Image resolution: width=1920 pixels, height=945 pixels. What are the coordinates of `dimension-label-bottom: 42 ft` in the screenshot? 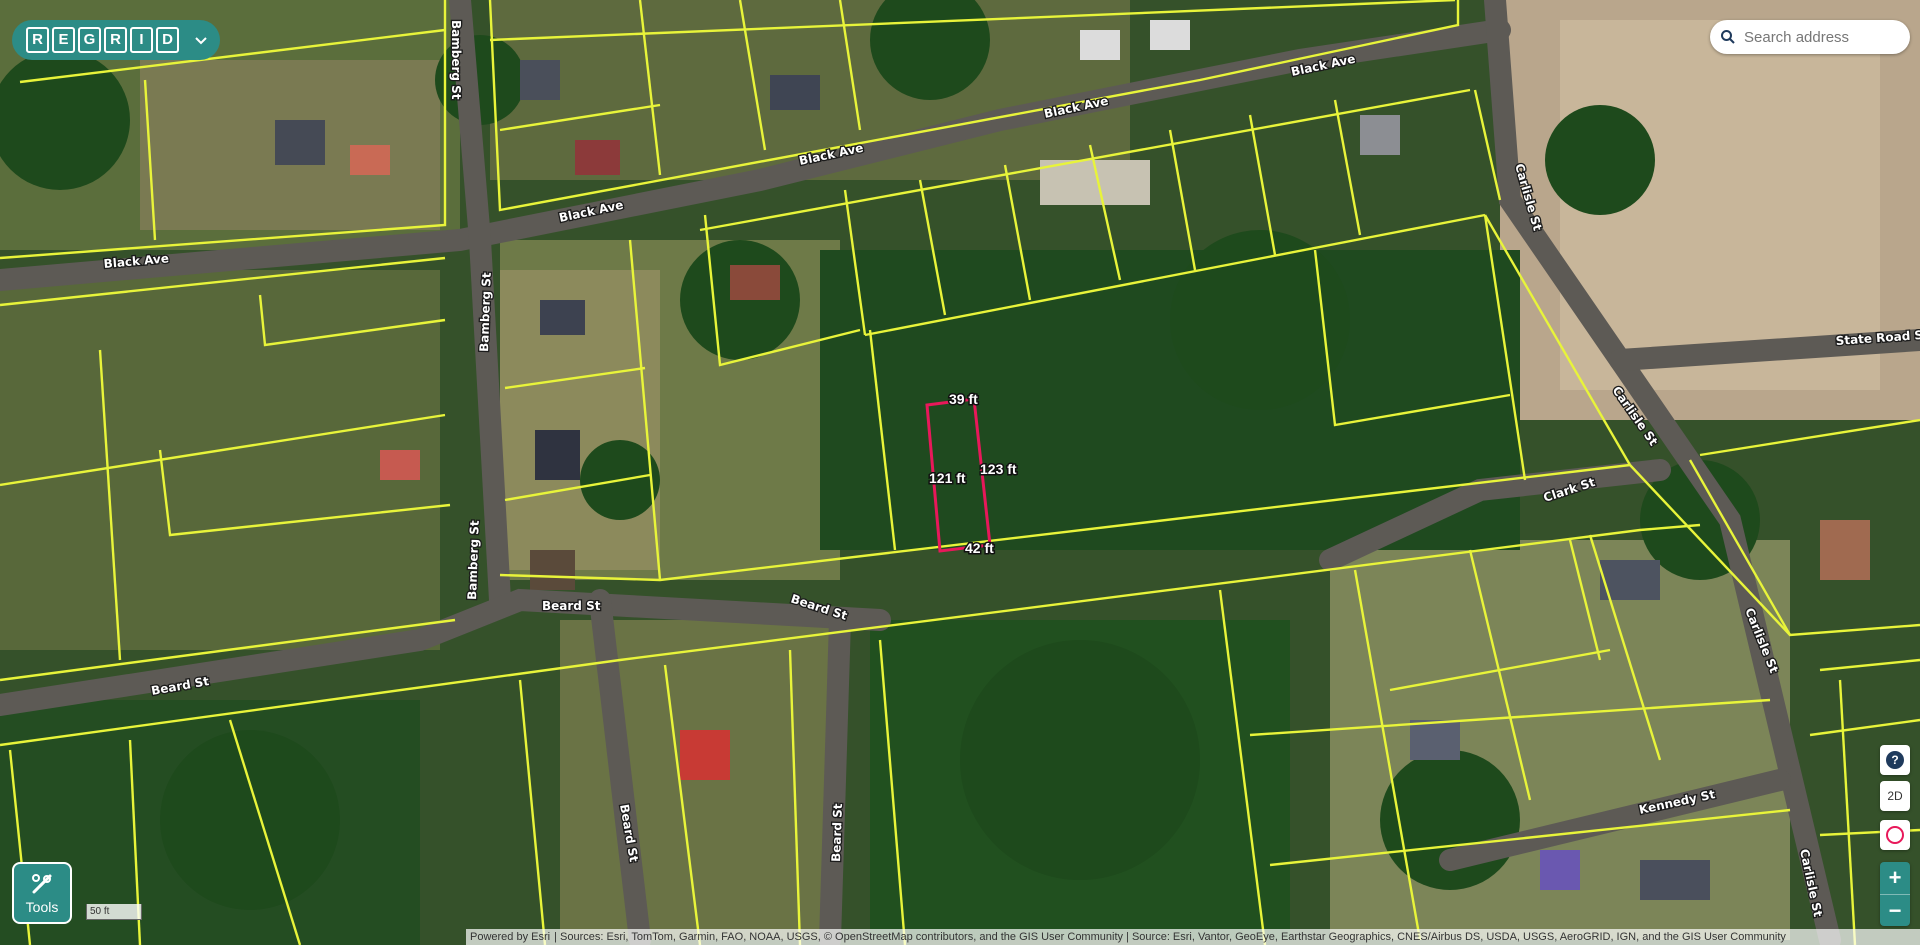 It's located at (979, 548).